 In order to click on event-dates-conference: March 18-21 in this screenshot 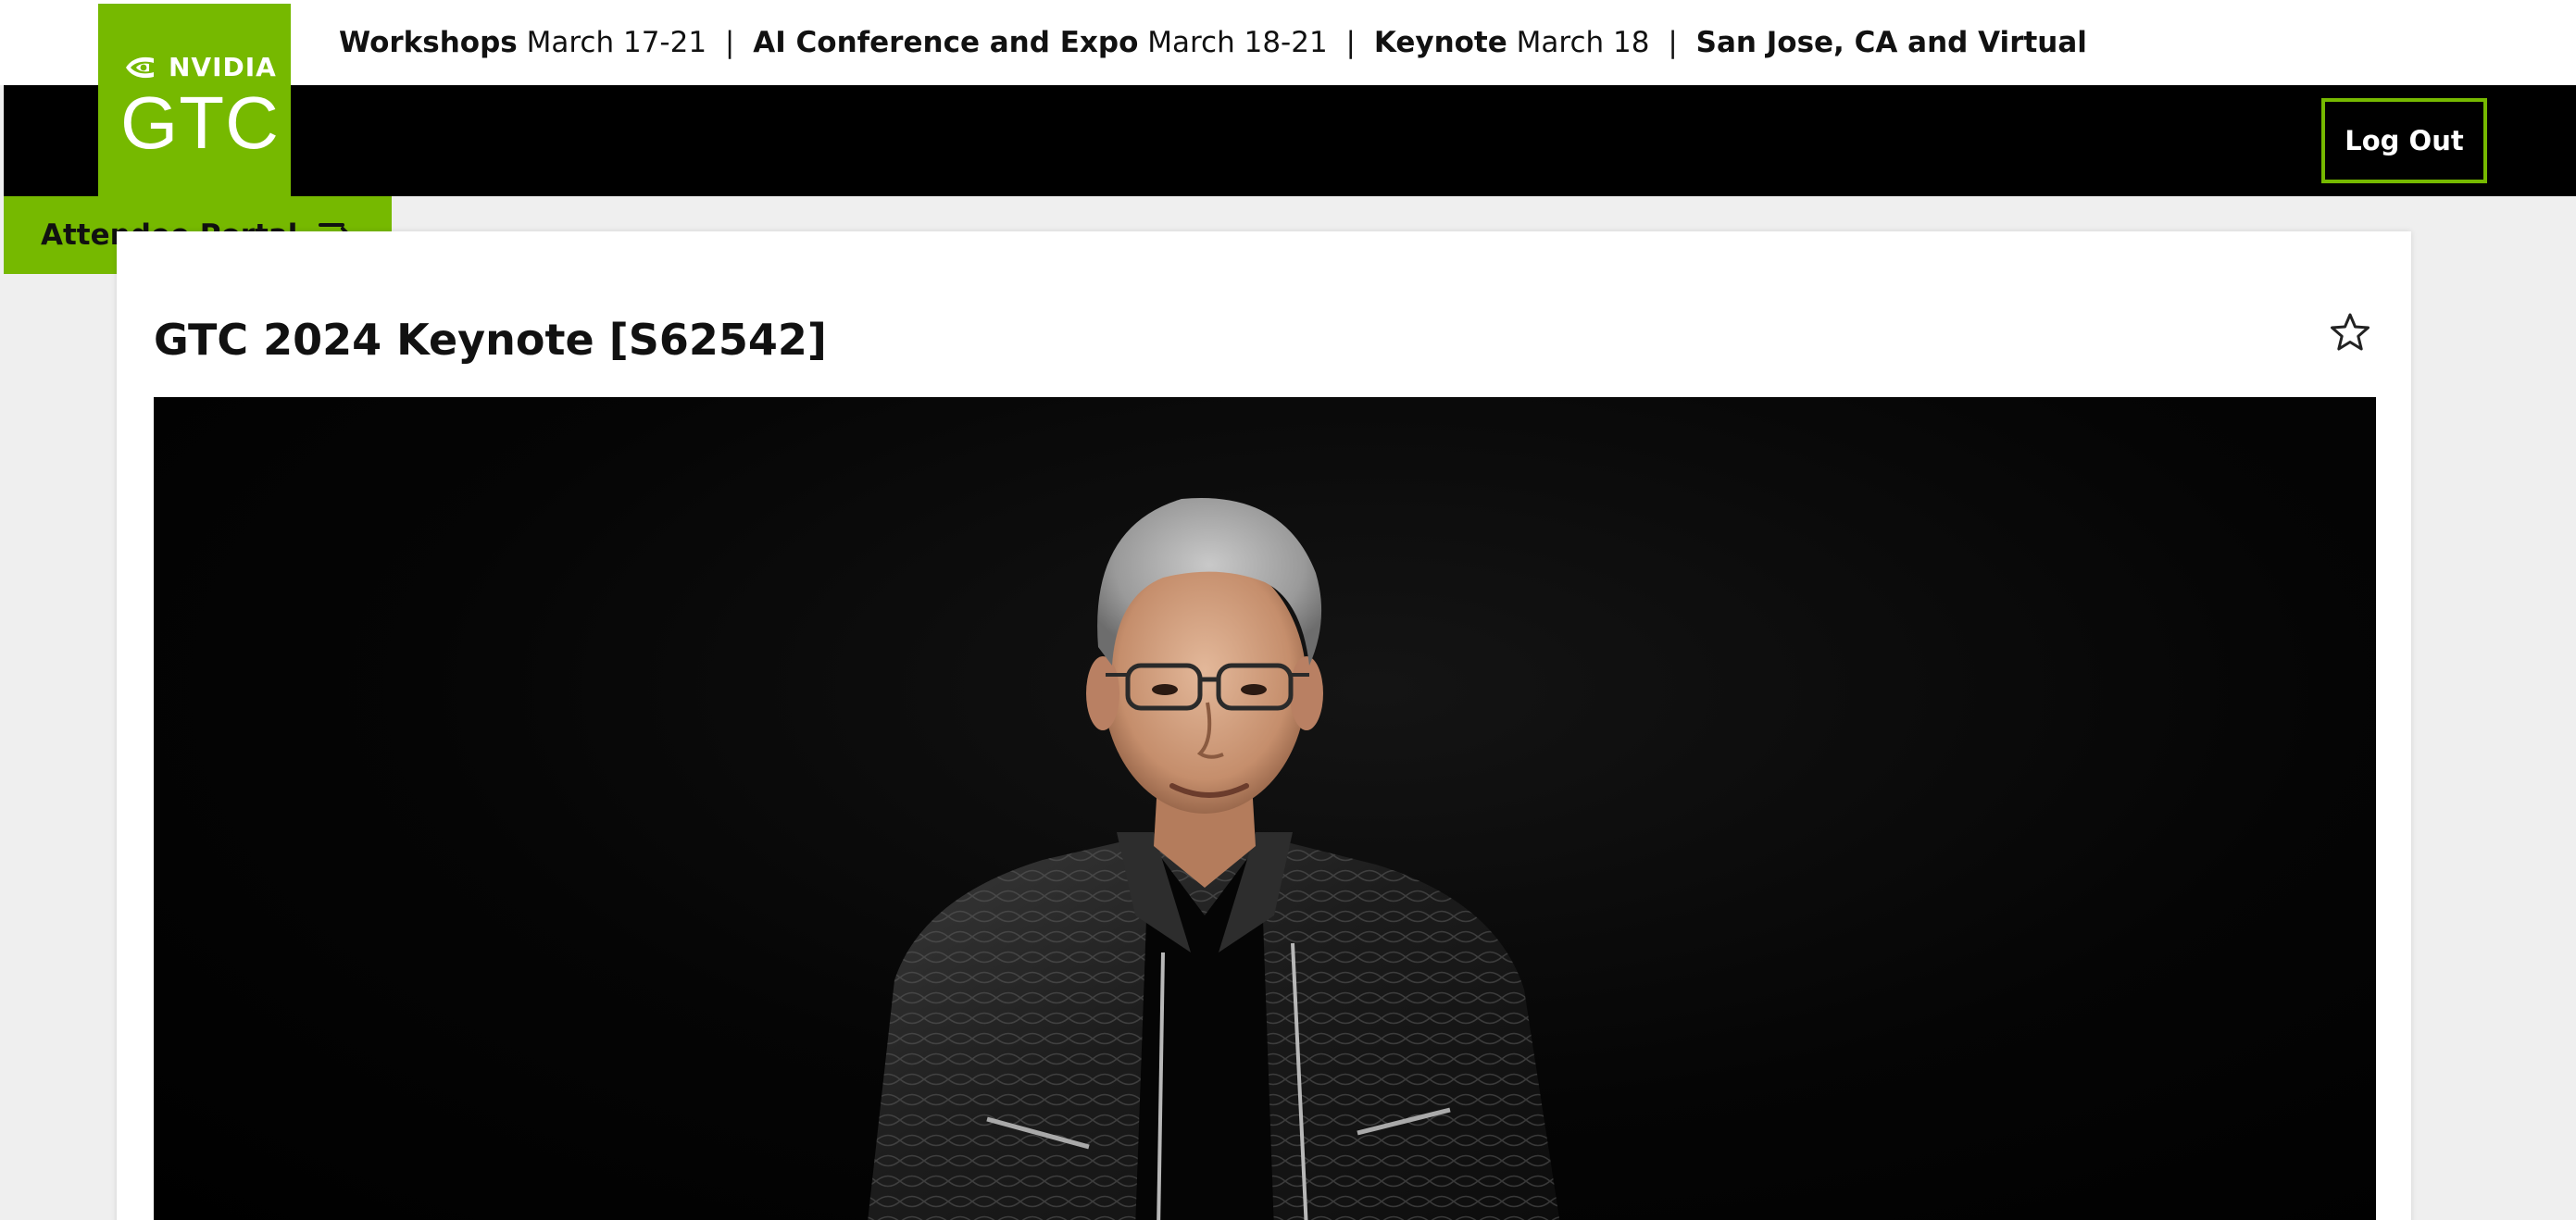, I will do `click(1238, 42)`.